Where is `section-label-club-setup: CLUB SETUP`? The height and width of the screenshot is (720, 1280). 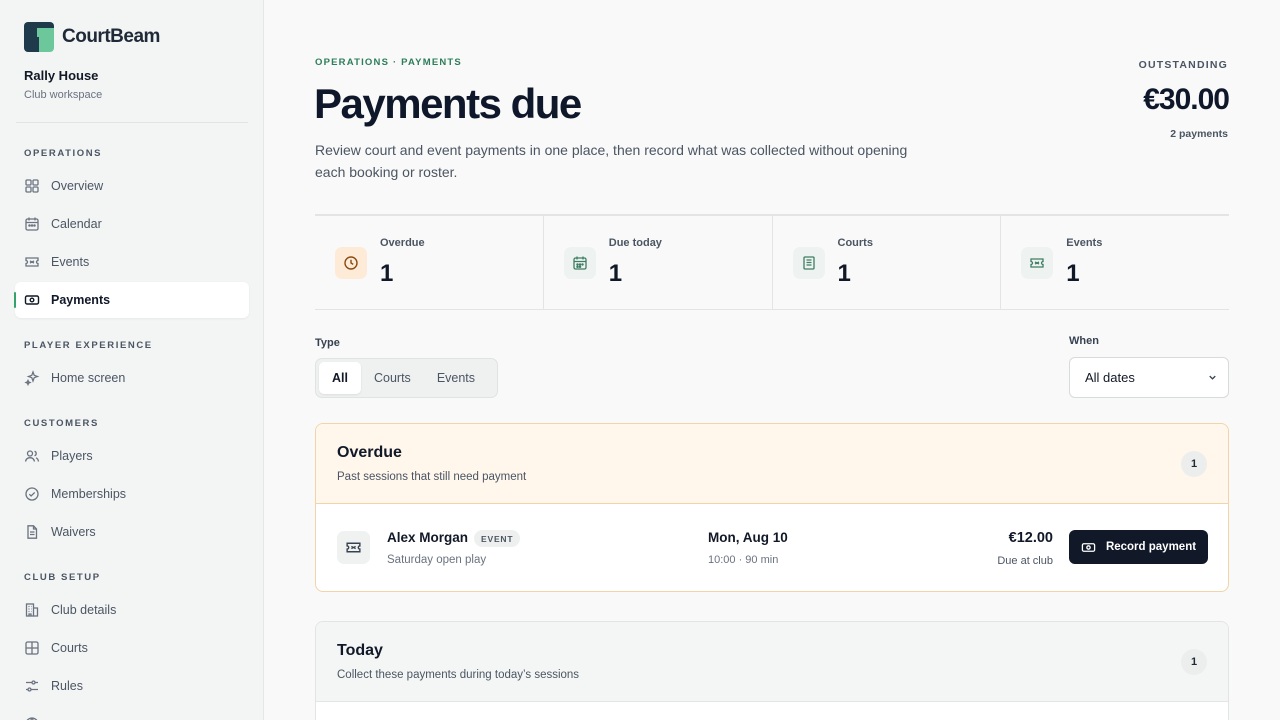 section-label-club-setup: CLUB SETUP is located at coordinates (62, 577).